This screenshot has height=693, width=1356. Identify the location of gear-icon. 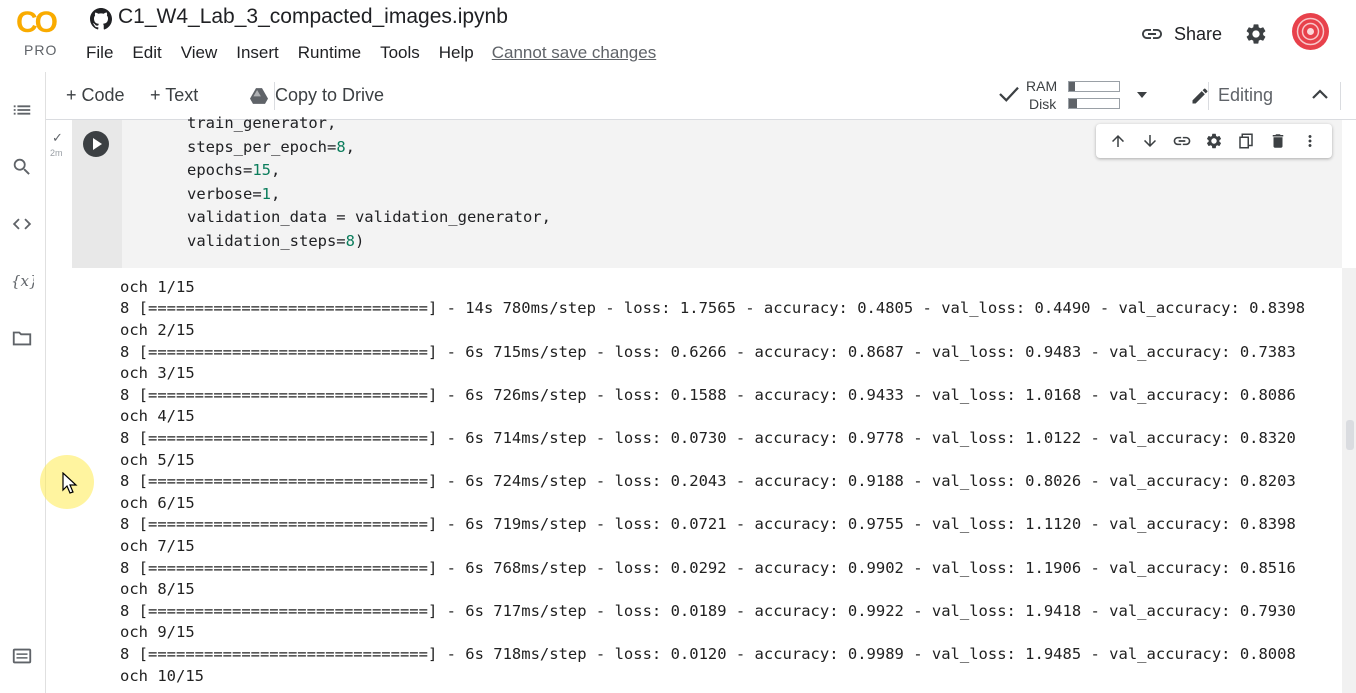
(1256, 34).